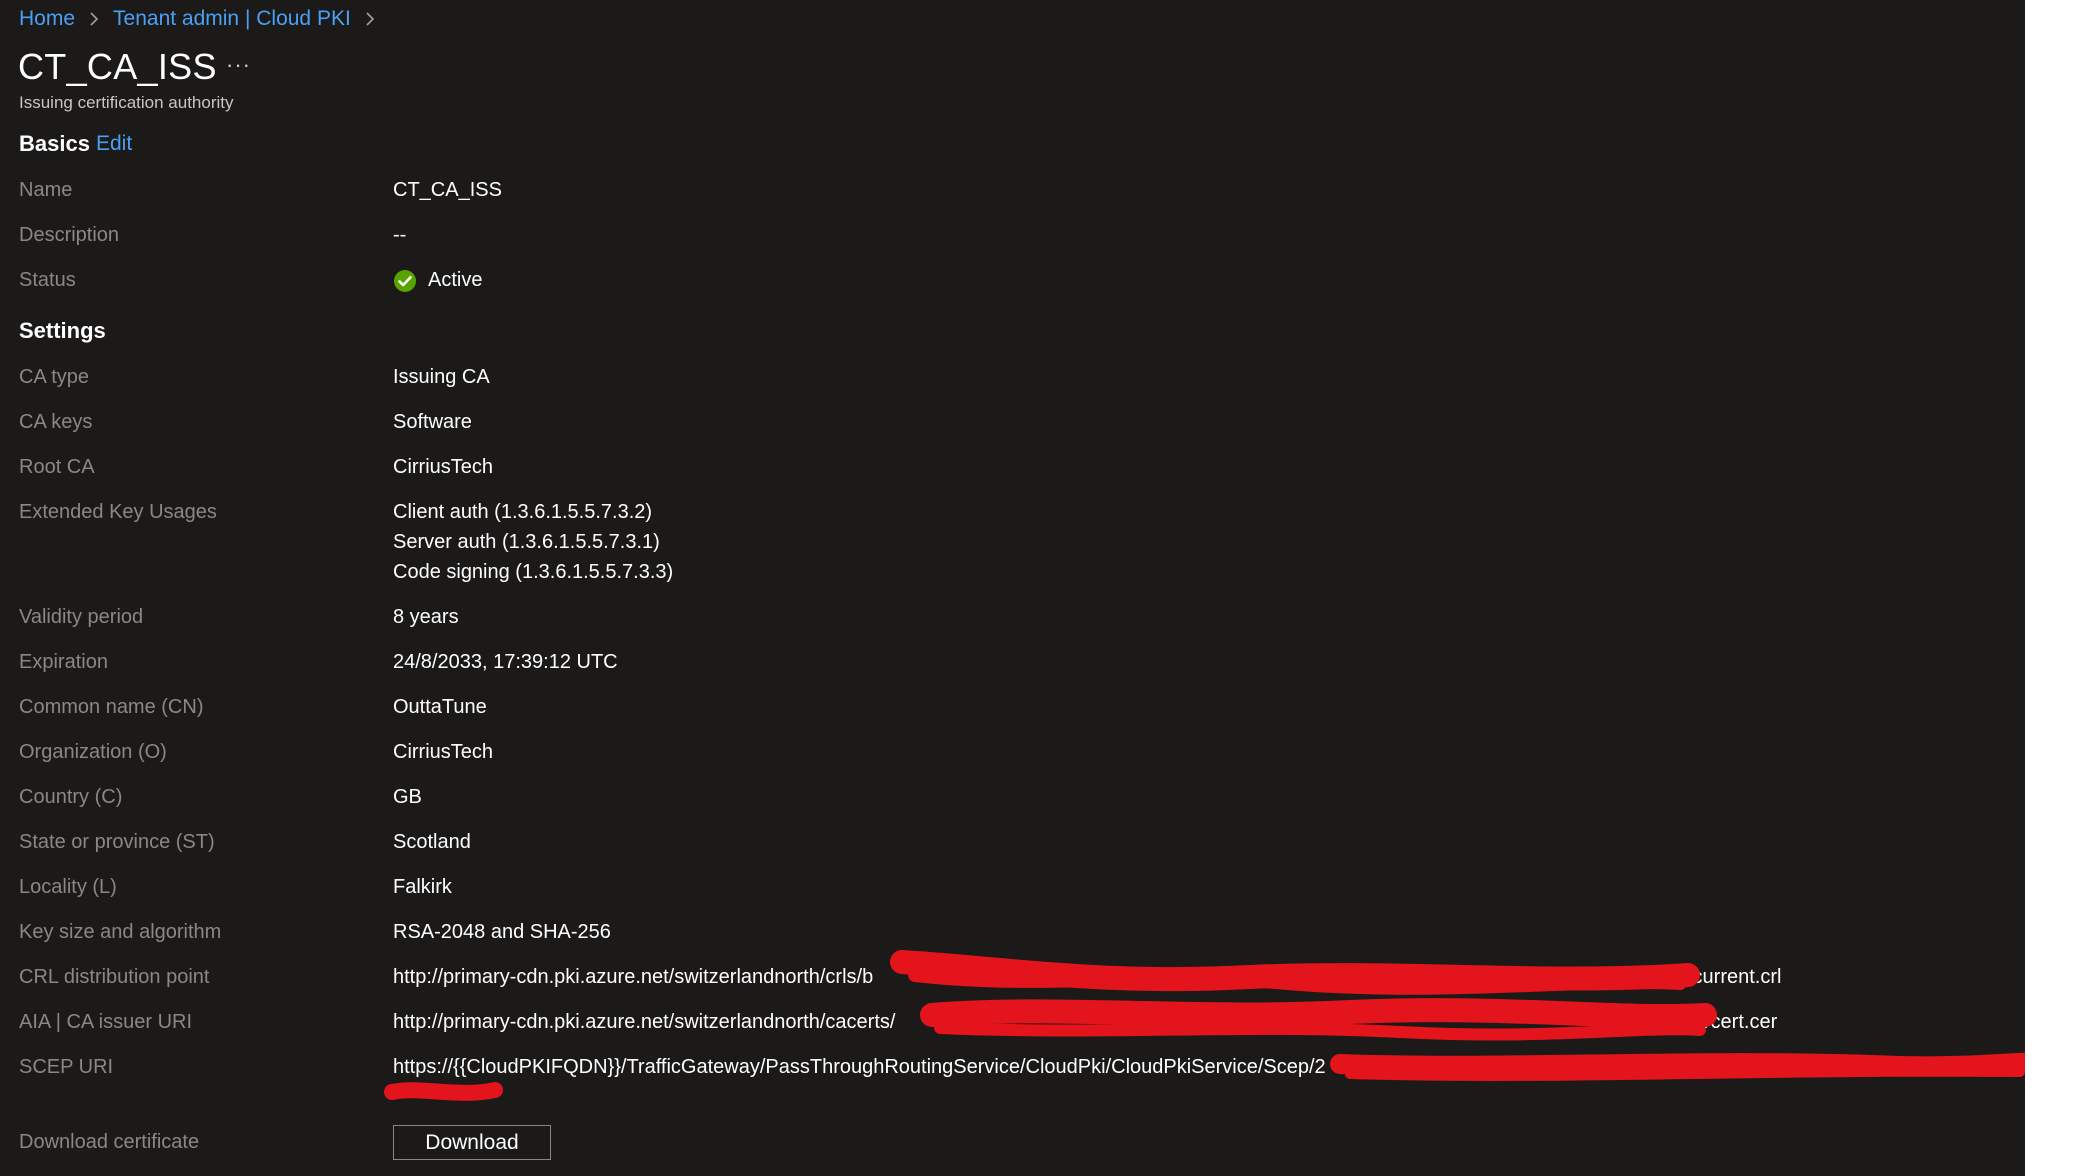 This screenshot has height=1176, width=2073. What do you see at coordinates (56, 422) in the screenshot?
I see `ca-keys-label: CA keys` at bounding box center [56, 422].